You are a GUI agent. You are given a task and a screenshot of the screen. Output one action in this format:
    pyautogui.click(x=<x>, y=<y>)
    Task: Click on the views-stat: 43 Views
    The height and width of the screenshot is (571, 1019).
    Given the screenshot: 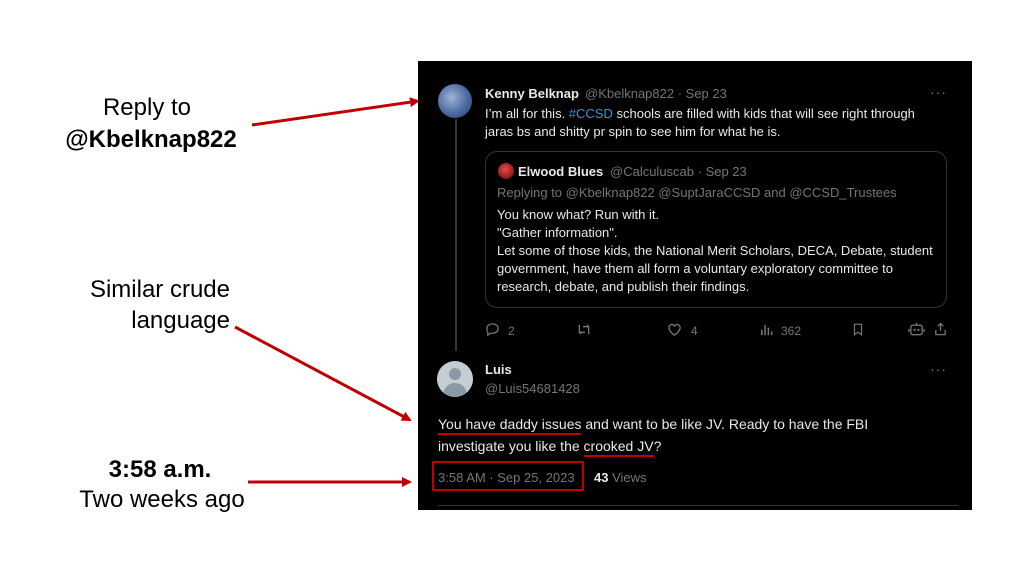 What is the action you would take?
    pyautogui.click(x=620, y=477)
    